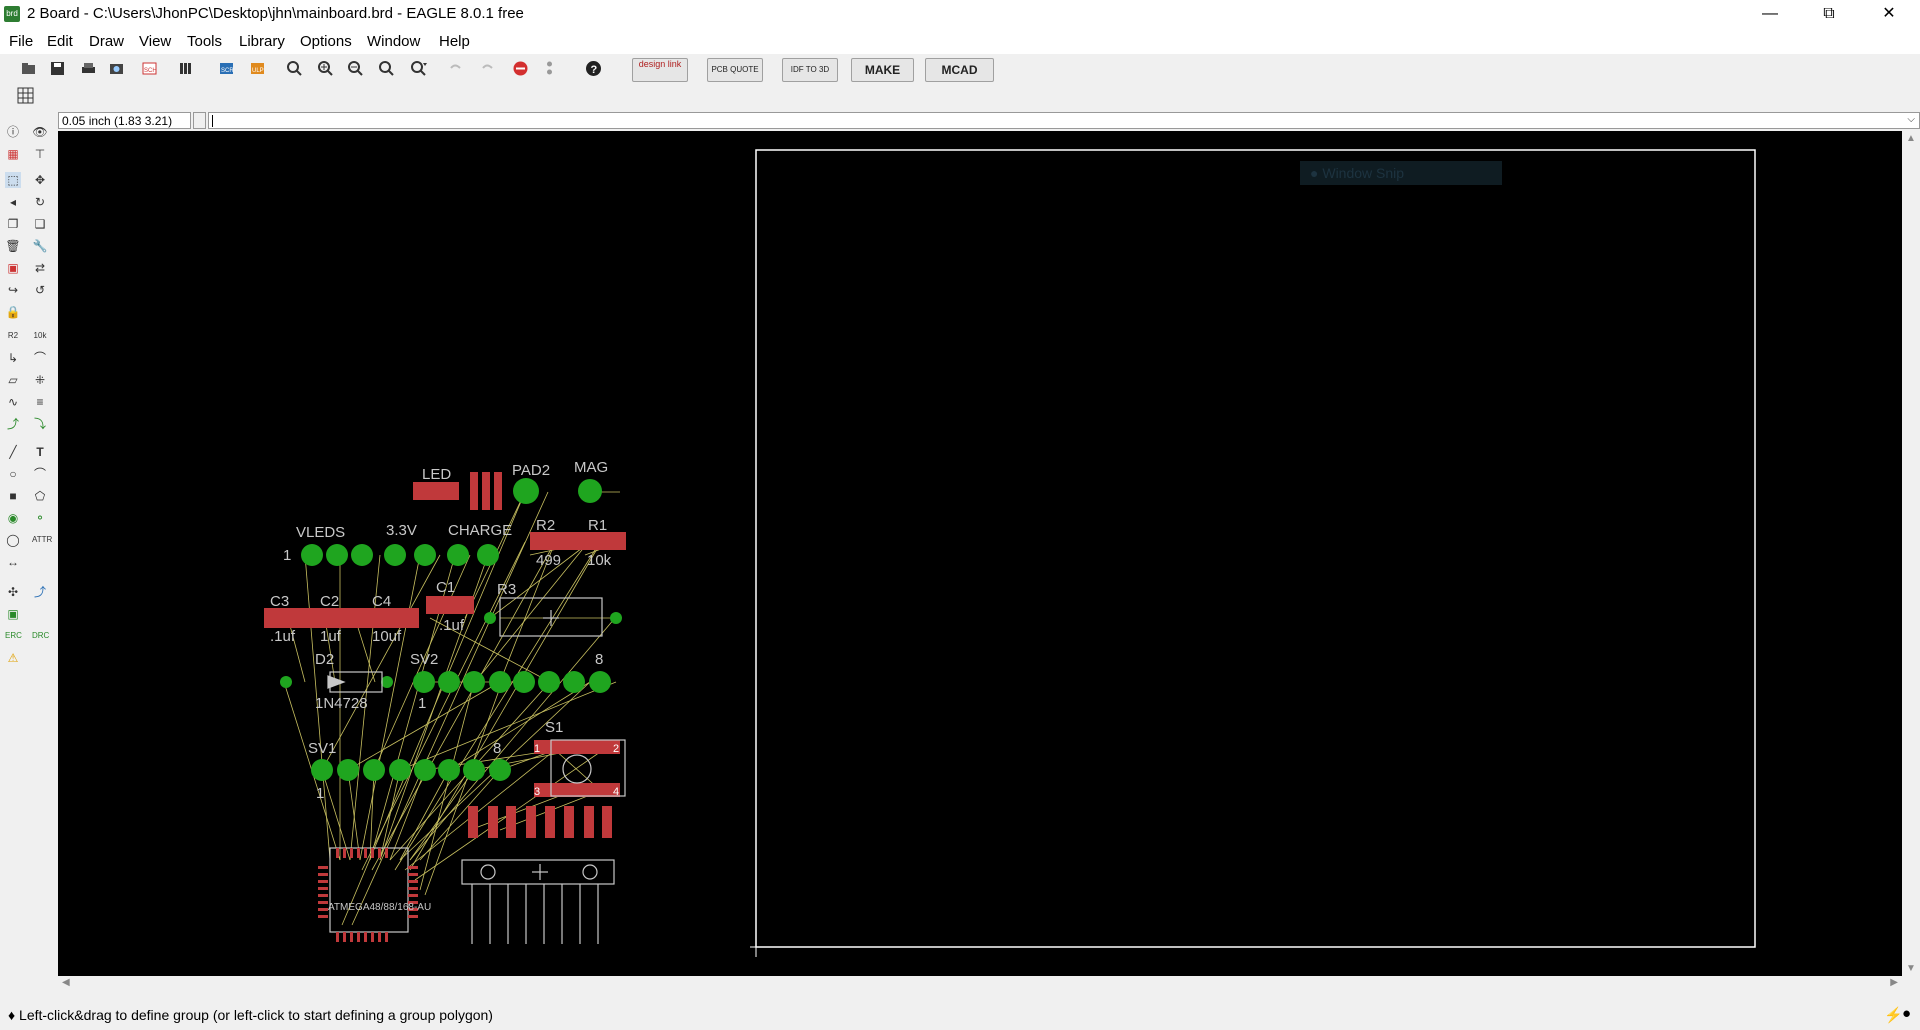  What do you see at coordinates (13, 592) in the screenshot?
I see `ratsnest-icon: ✣` at bounding box center [13, 592].